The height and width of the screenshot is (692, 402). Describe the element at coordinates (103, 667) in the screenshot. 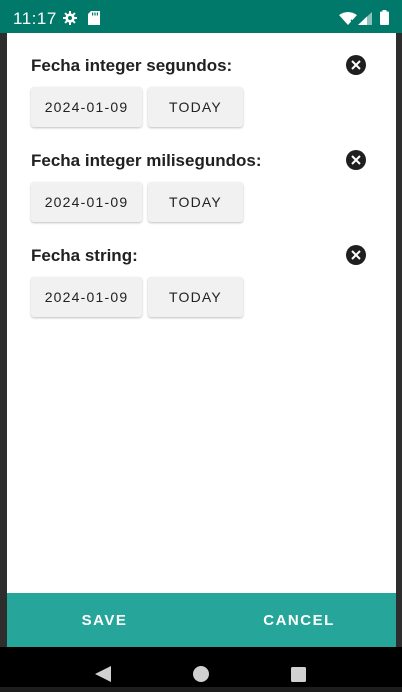

I see `back-icon` at that location.